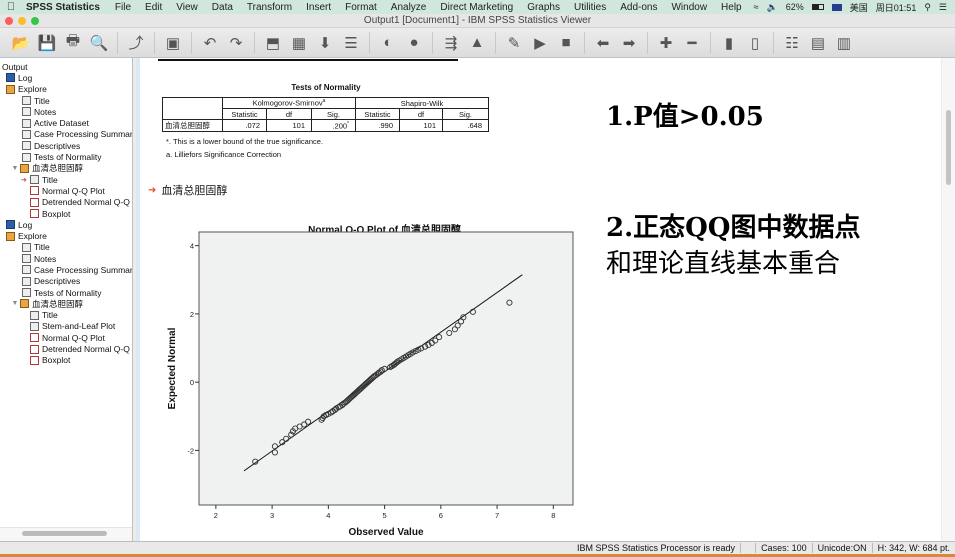 This screenshot has height=557, width=955. Describe the element at coordinates (64, 533) in the screenshot. I see `outline-horizontal-scrollbar` at that location.